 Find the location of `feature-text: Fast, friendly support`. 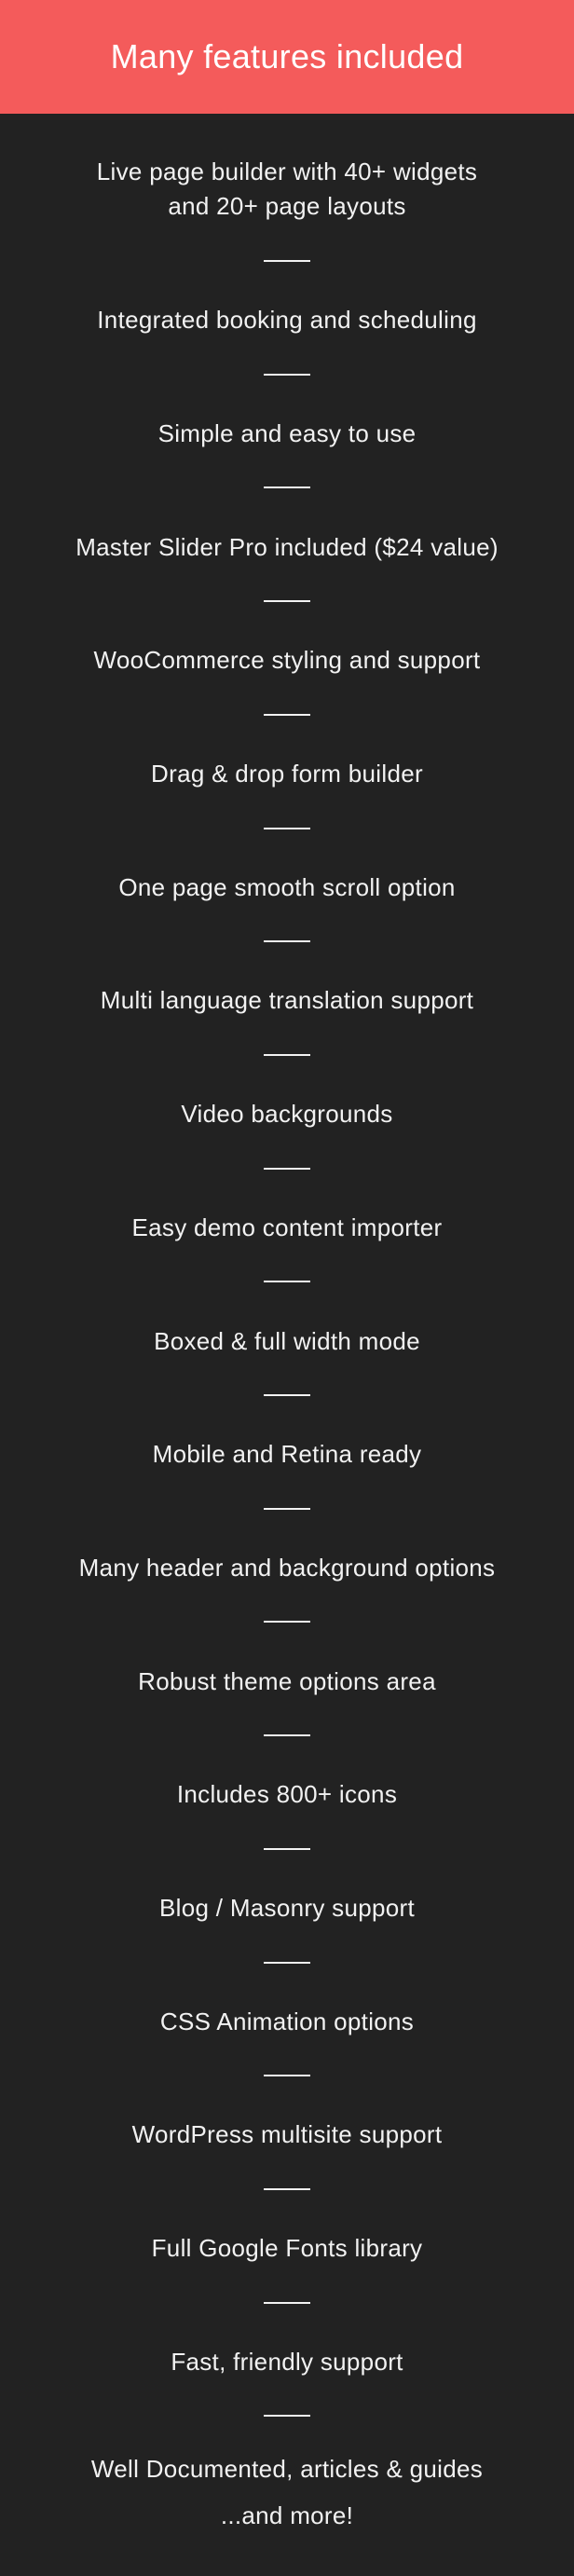

feature-text: Fast, friendly support is located at coordinates (287, 2361).